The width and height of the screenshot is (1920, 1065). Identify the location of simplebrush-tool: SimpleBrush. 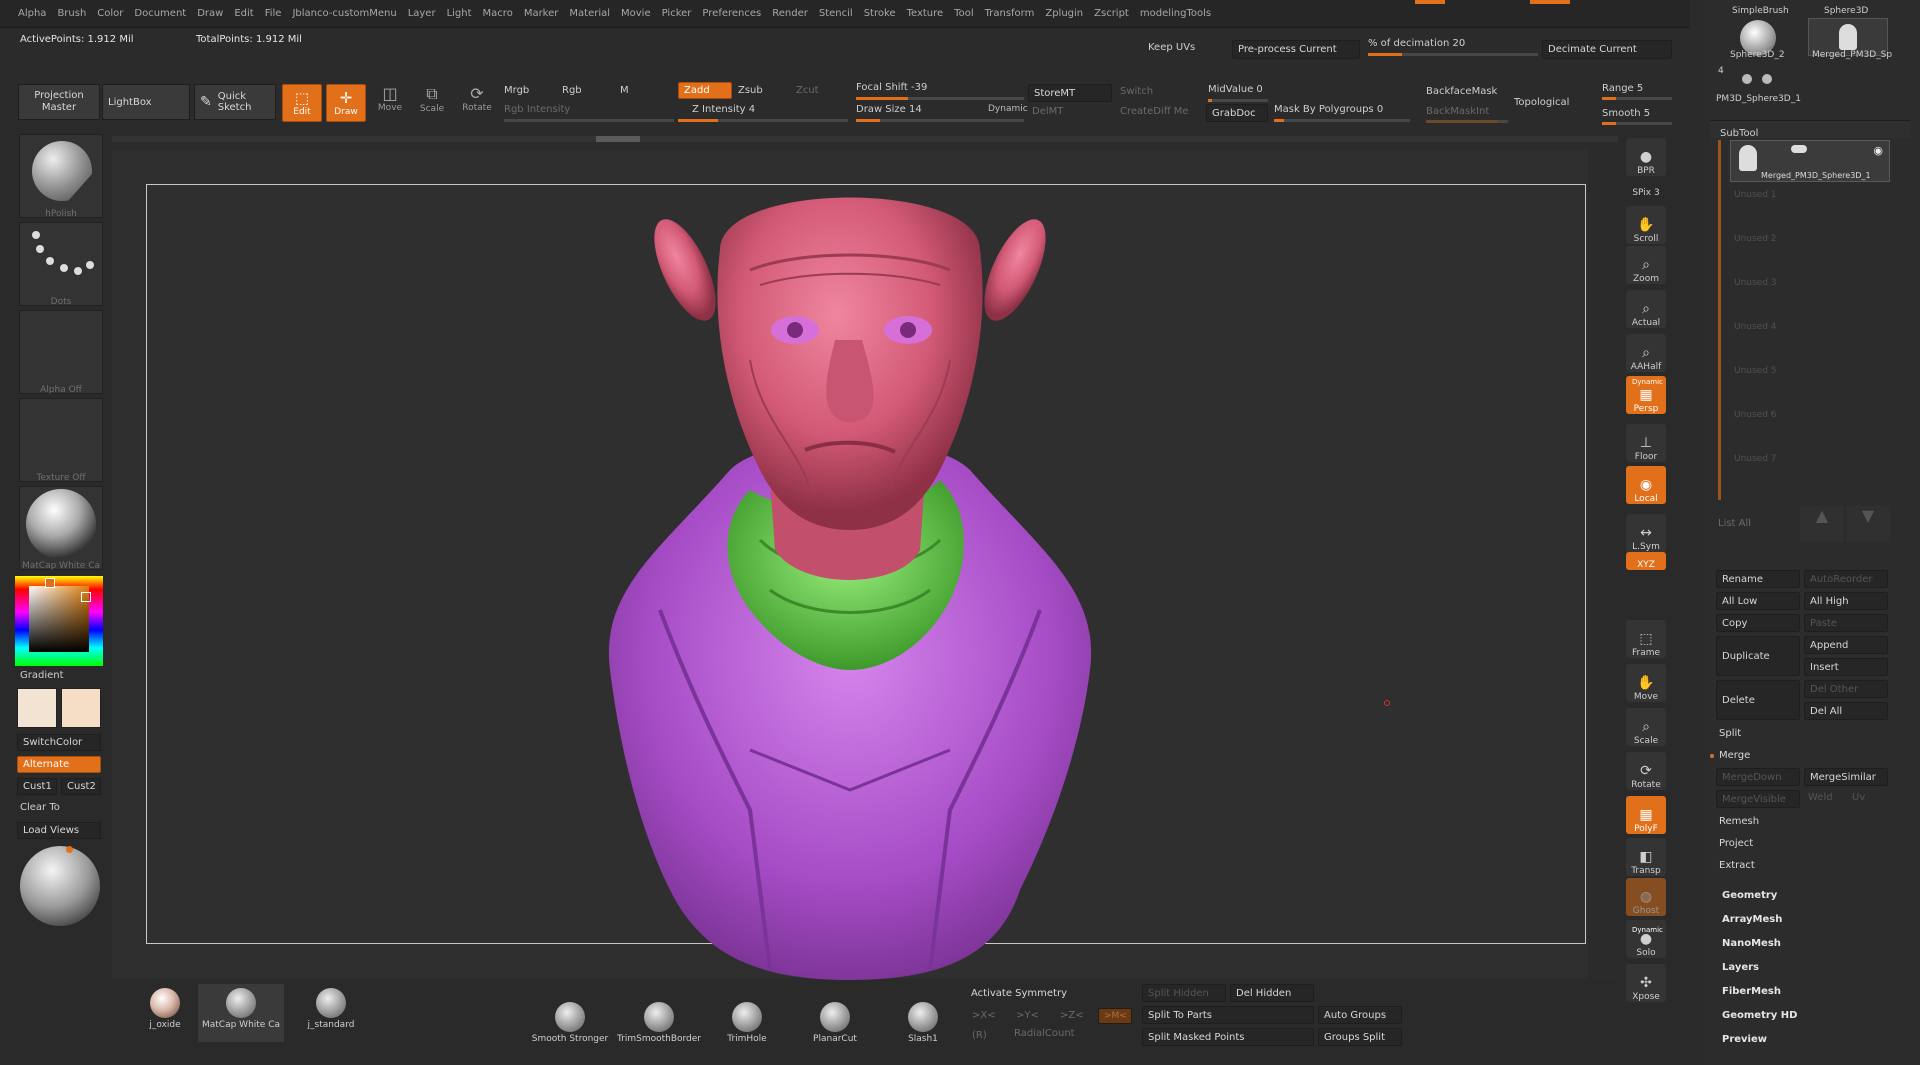
(1760, 11).